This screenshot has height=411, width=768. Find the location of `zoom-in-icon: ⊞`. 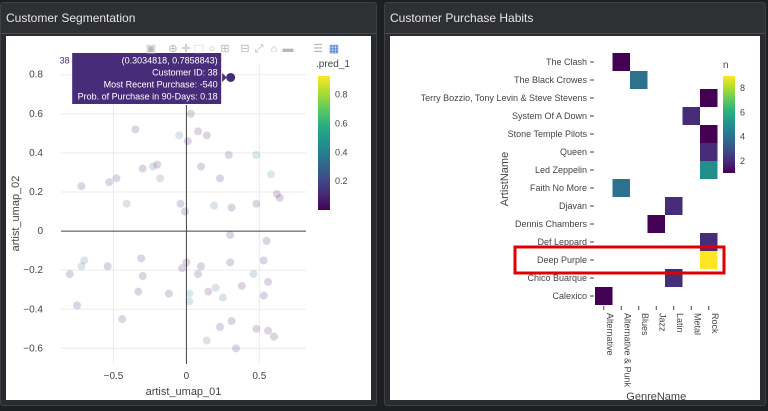

zoom-in-icon: ⊞ is located at coordinates (224, 49).